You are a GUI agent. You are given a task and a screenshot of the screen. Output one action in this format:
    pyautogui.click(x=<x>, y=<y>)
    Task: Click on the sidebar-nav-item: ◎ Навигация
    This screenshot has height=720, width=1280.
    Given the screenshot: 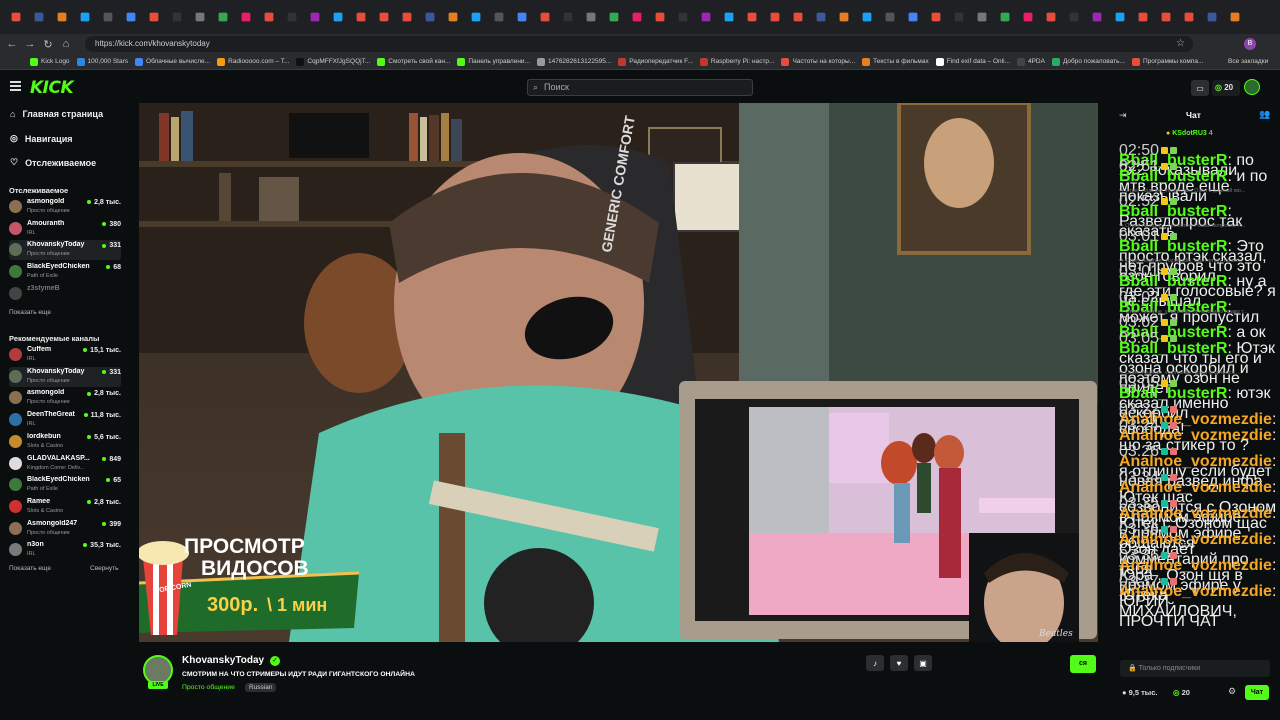 What is the action you would take?
    pyautogui.click(x=41, y=138)
    